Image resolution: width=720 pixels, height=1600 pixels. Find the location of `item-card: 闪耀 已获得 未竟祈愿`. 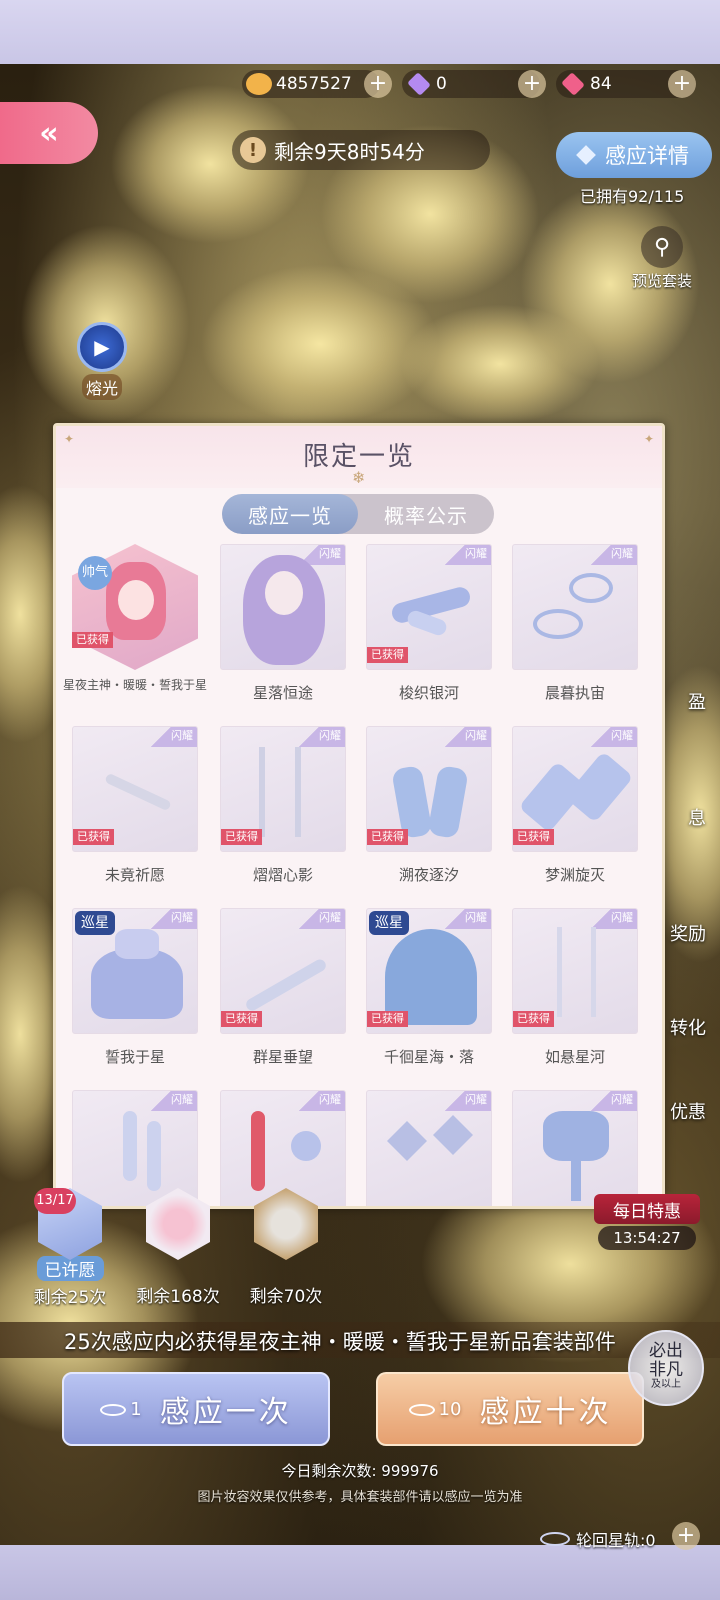

item-card: 闪耀 已获得 未竟祈愿 is located at coordinates (135, 806).